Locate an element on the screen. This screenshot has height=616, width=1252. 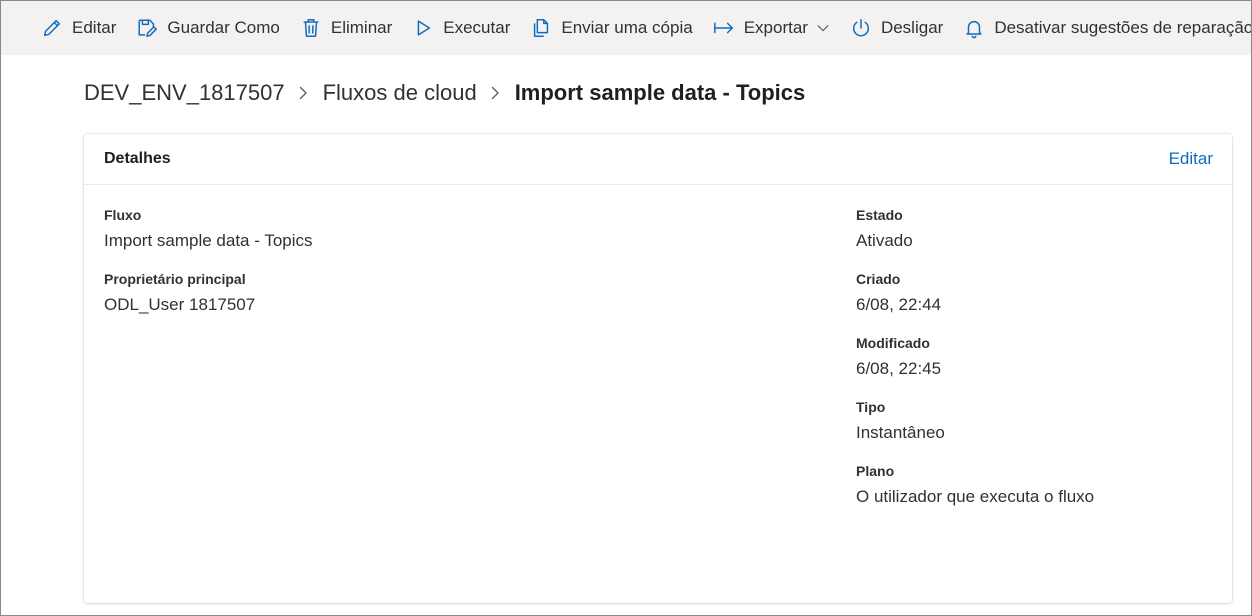
bell-icon is located at coordinates (974, 28).